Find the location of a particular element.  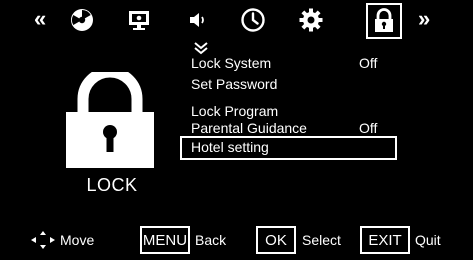

tab-time is located at coordinates (253, 20).